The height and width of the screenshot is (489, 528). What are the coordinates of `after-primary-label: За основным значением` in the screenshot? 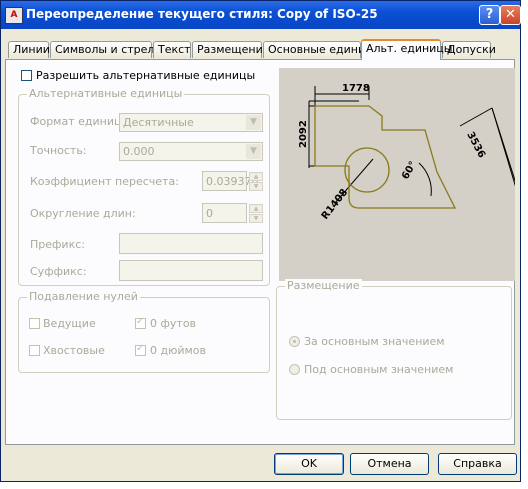 It's located at (374, 341).